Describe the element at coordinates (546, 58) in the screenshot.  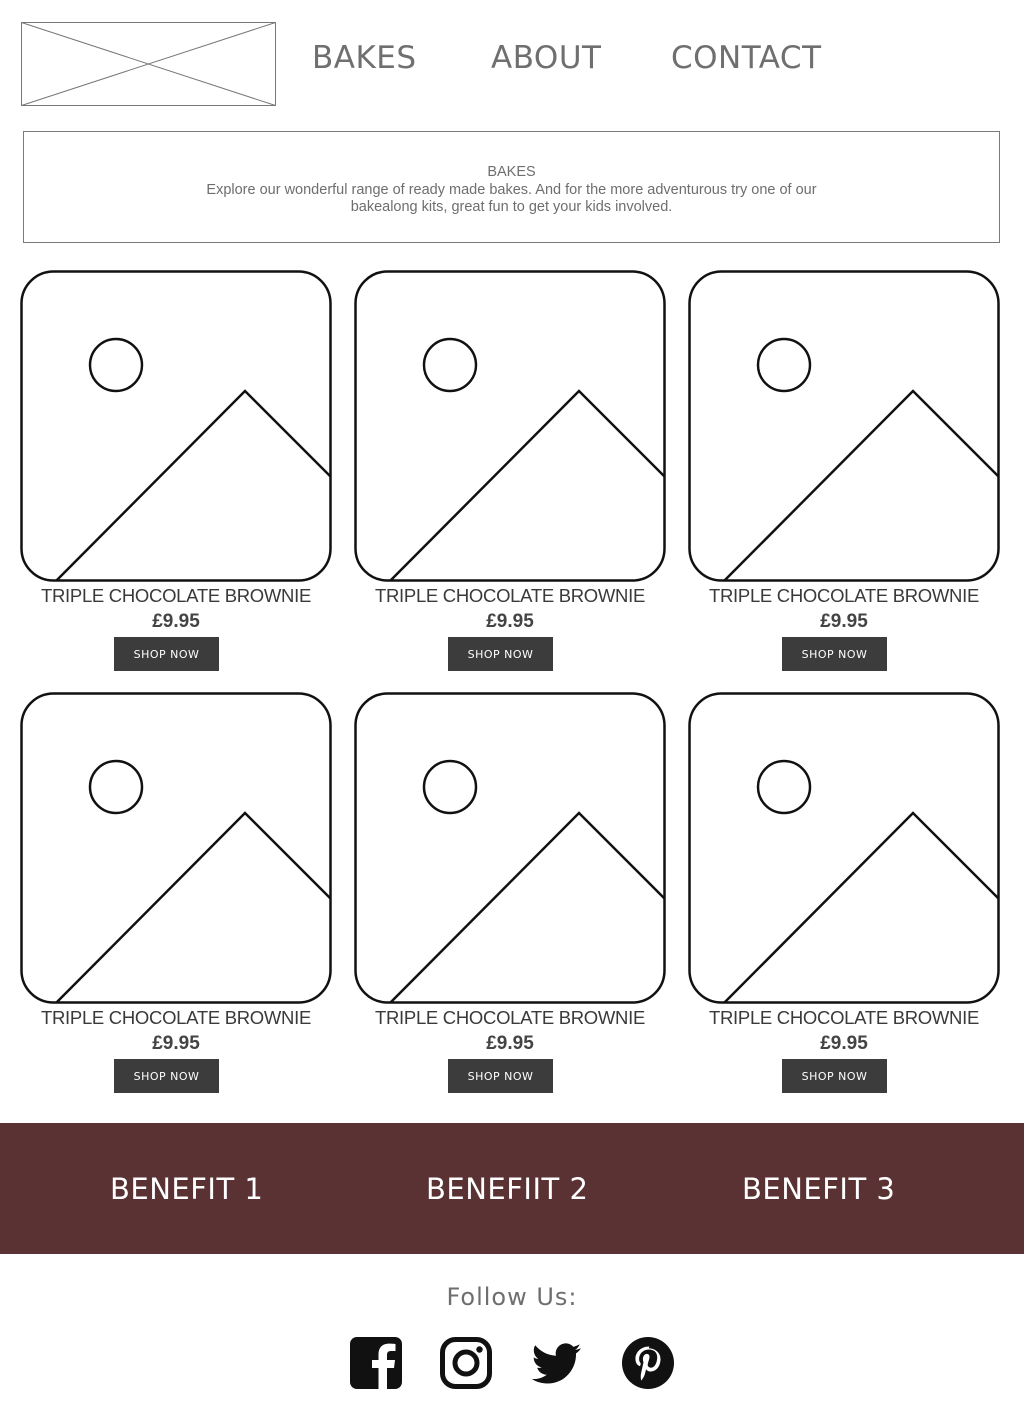
I see `nav-about: ABOUT` at that location.